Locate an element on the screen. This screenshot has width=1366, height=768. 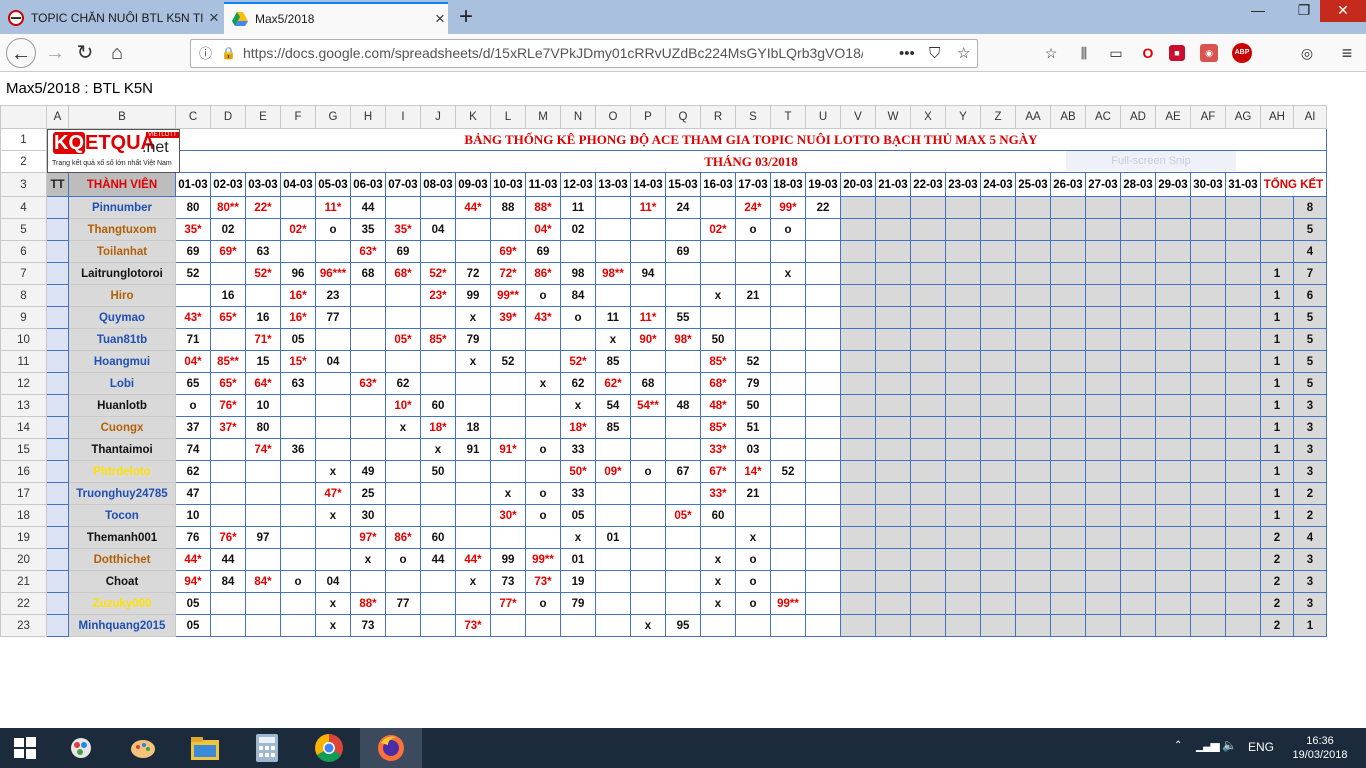
total-ai-cell: 6 is located at coordinates (1310, 295).